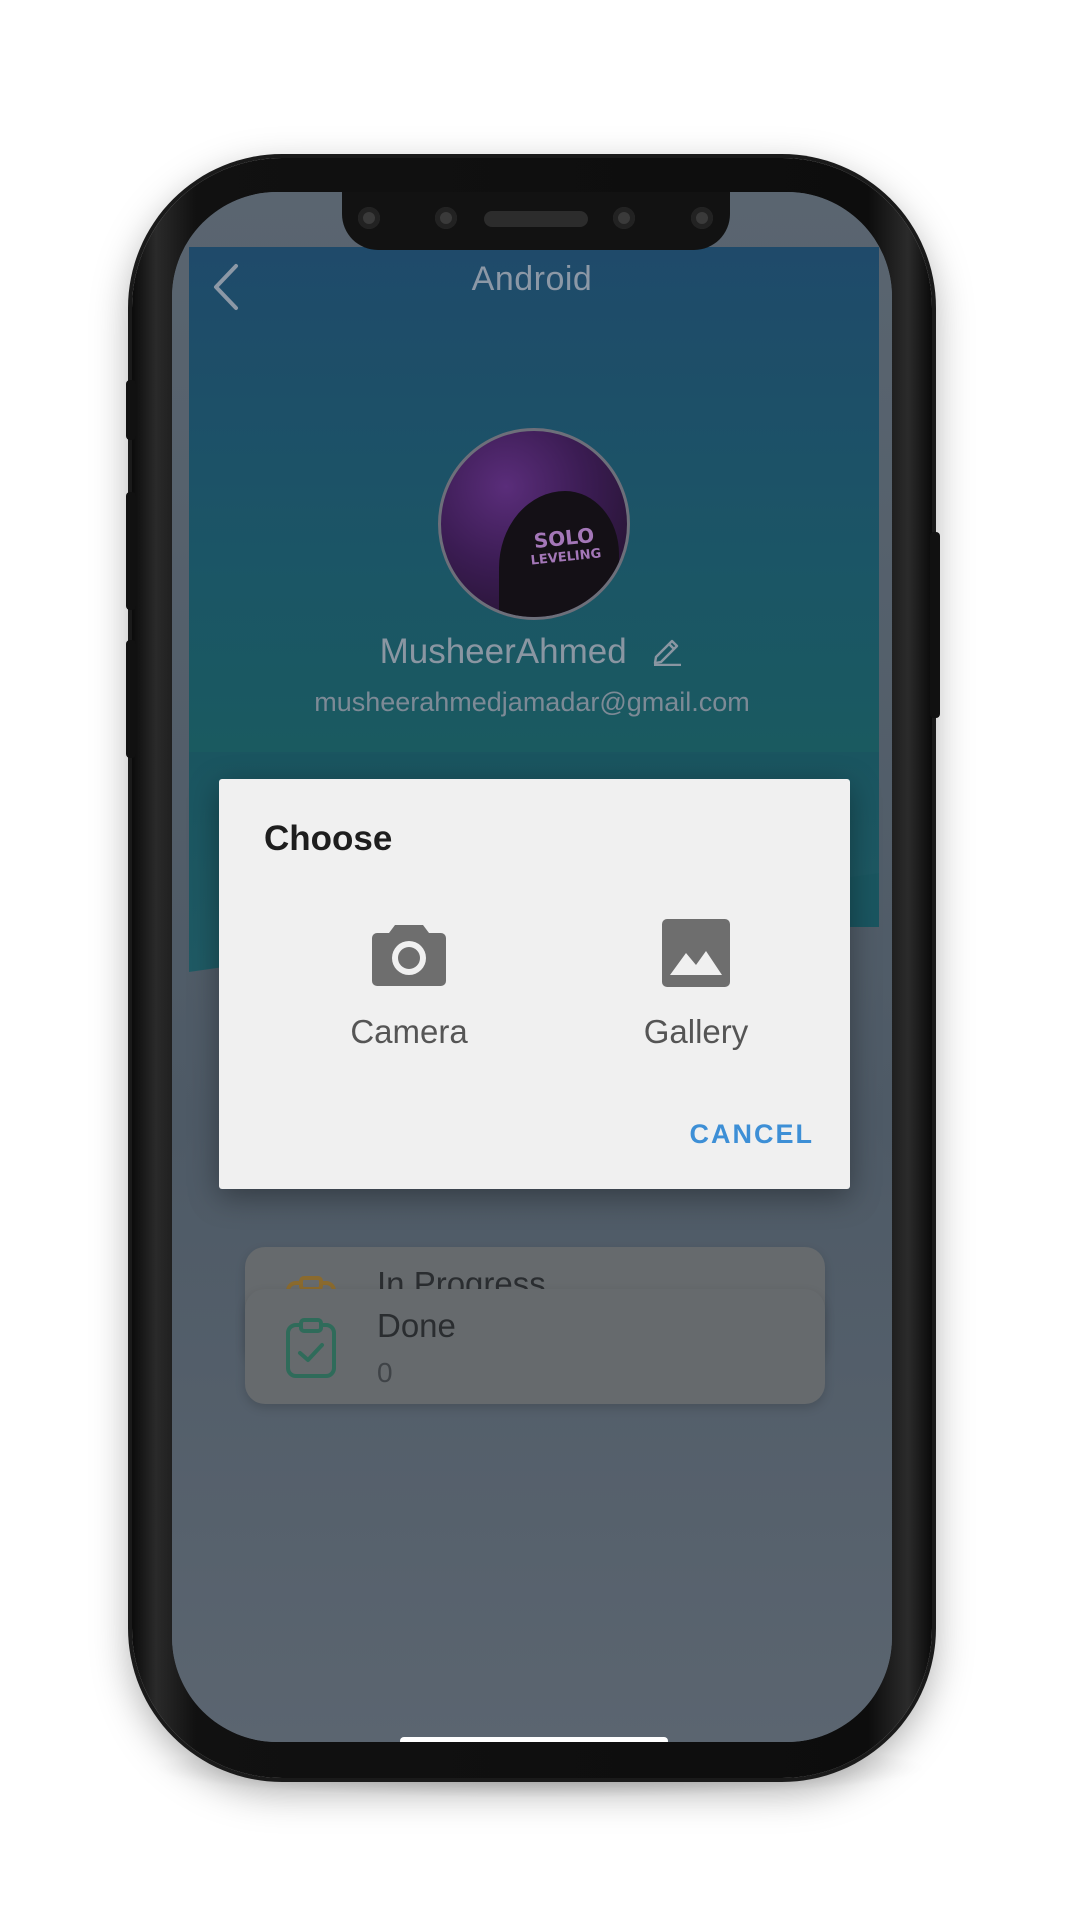  What do you see at coordinates (752, 1134) in the screenshot?
I see `cancel-button: CANCEL` at bounding box center [752, 1134].